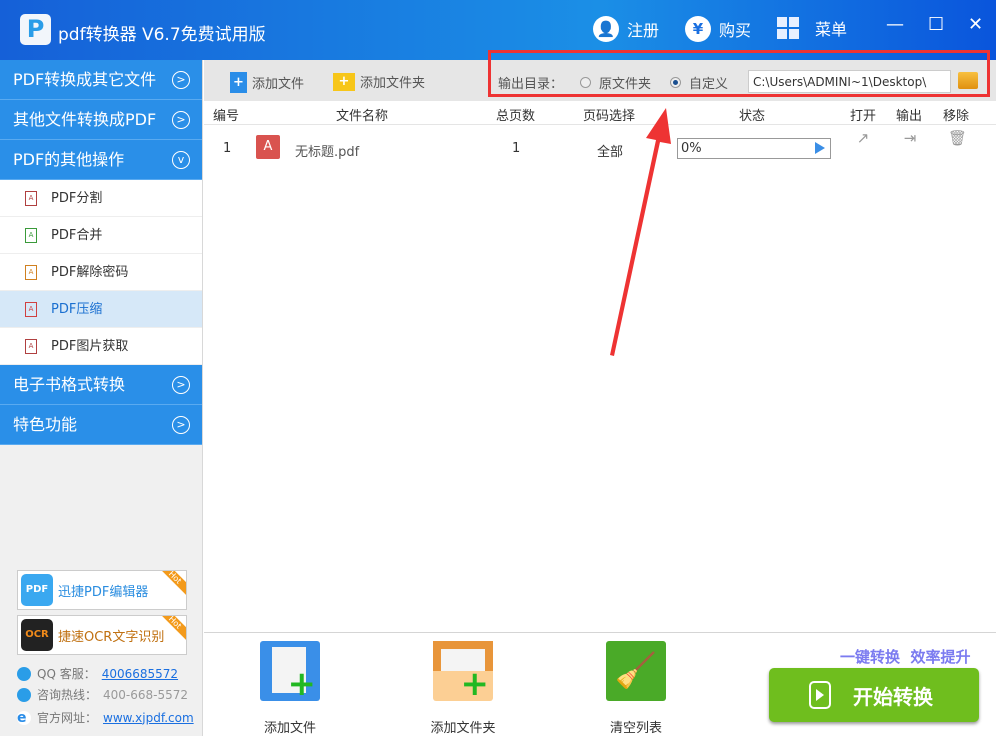 The image size is (996, 736). What do you see at coordinates (895, 24) in the screenshot?
I see `minimize-button: —` at bounding box center [895, 24].